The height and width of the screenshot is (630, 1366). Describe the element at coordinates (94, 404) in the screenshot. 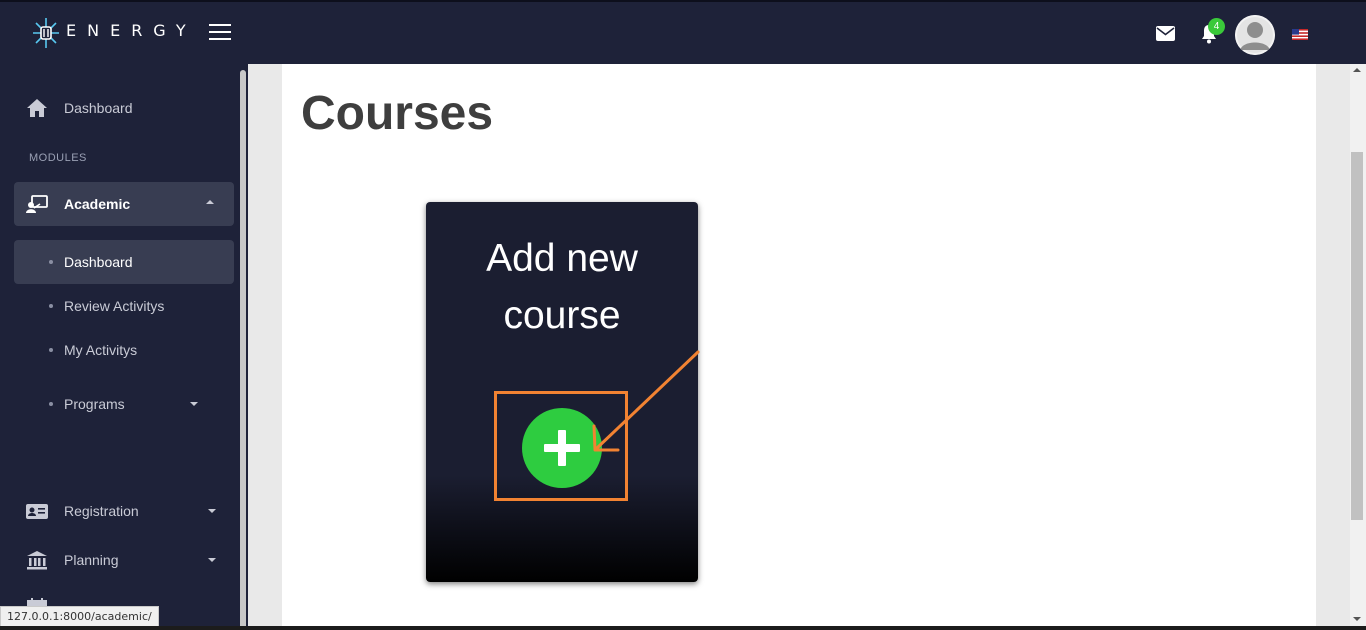

I see `sidebar-item-label: Programs` at that location.